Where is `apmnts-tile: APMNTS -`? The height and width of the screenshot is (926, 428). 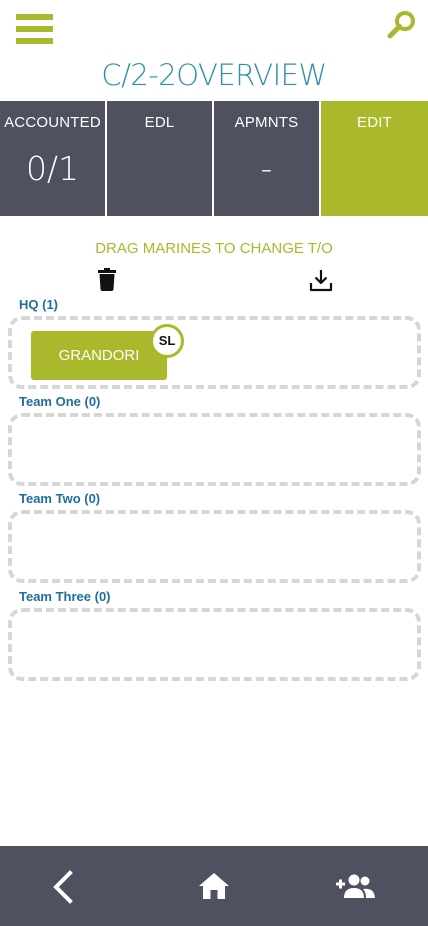 apmnts-tile: APMNTS - is located at coordinates (266, 158).